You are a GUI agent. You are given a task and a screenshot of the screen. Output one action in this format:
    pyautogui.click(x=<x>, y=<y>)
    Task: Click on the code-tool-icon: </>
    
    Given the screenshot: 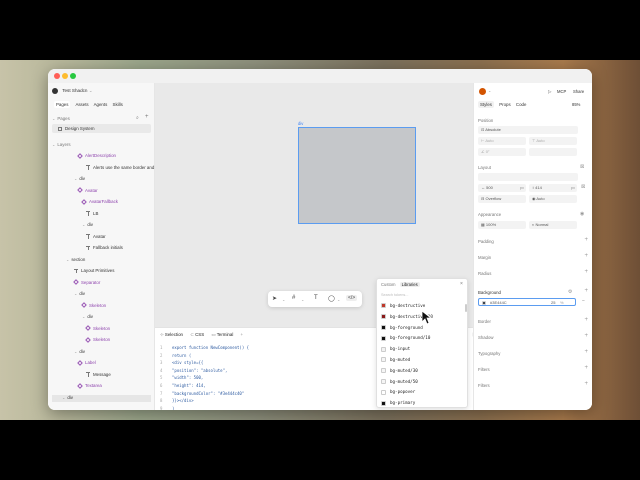 What is the action you would take?
    pyautogui.click(x=352, y=298)
    